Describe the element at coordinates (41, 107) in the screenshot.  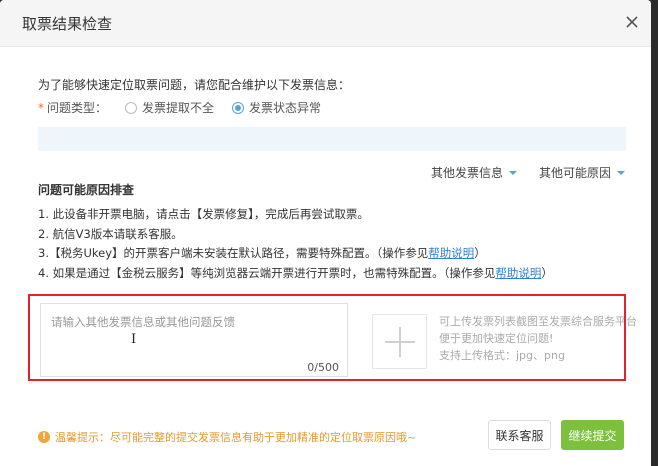
I see `required-mark: *` at that location.